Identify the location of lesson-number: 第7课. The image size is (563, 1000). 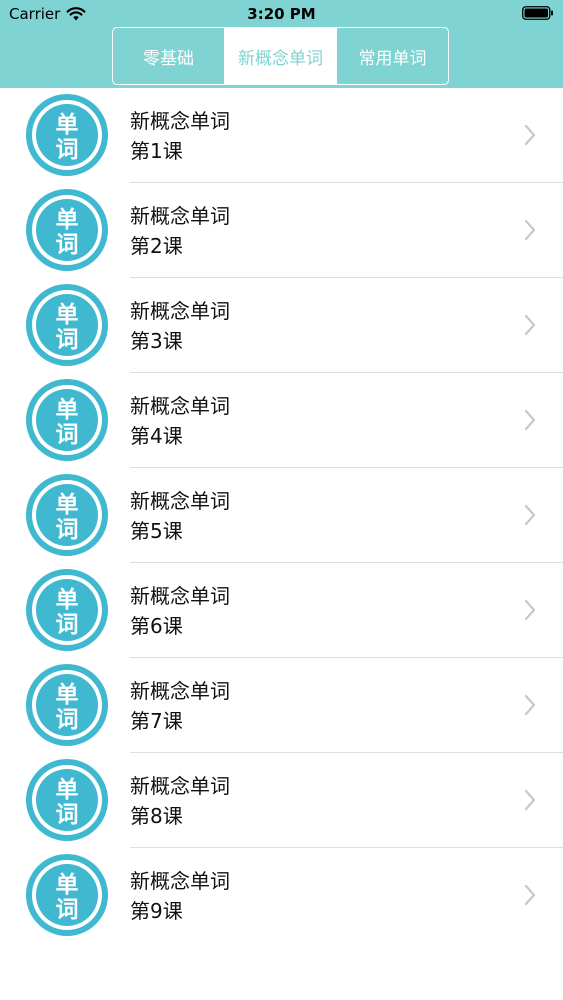
(156, 721).